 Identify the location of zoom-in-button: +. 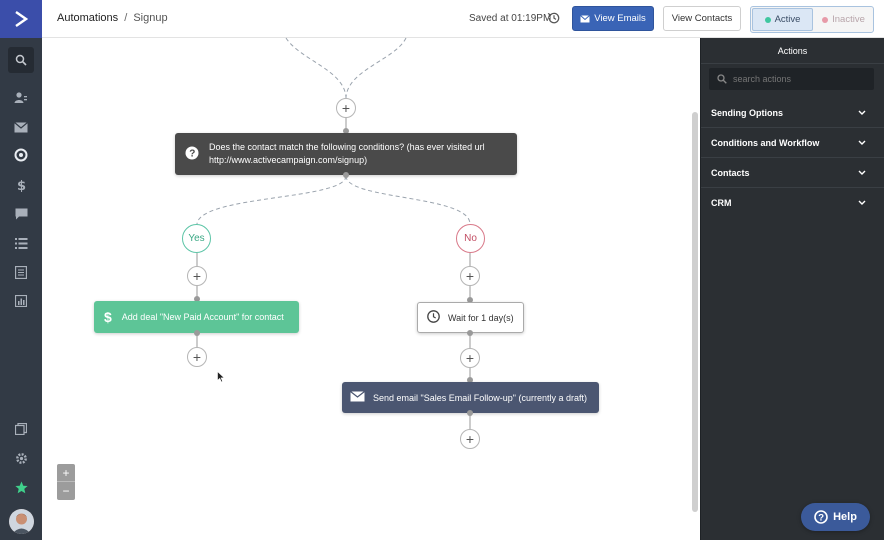
(66, 473).